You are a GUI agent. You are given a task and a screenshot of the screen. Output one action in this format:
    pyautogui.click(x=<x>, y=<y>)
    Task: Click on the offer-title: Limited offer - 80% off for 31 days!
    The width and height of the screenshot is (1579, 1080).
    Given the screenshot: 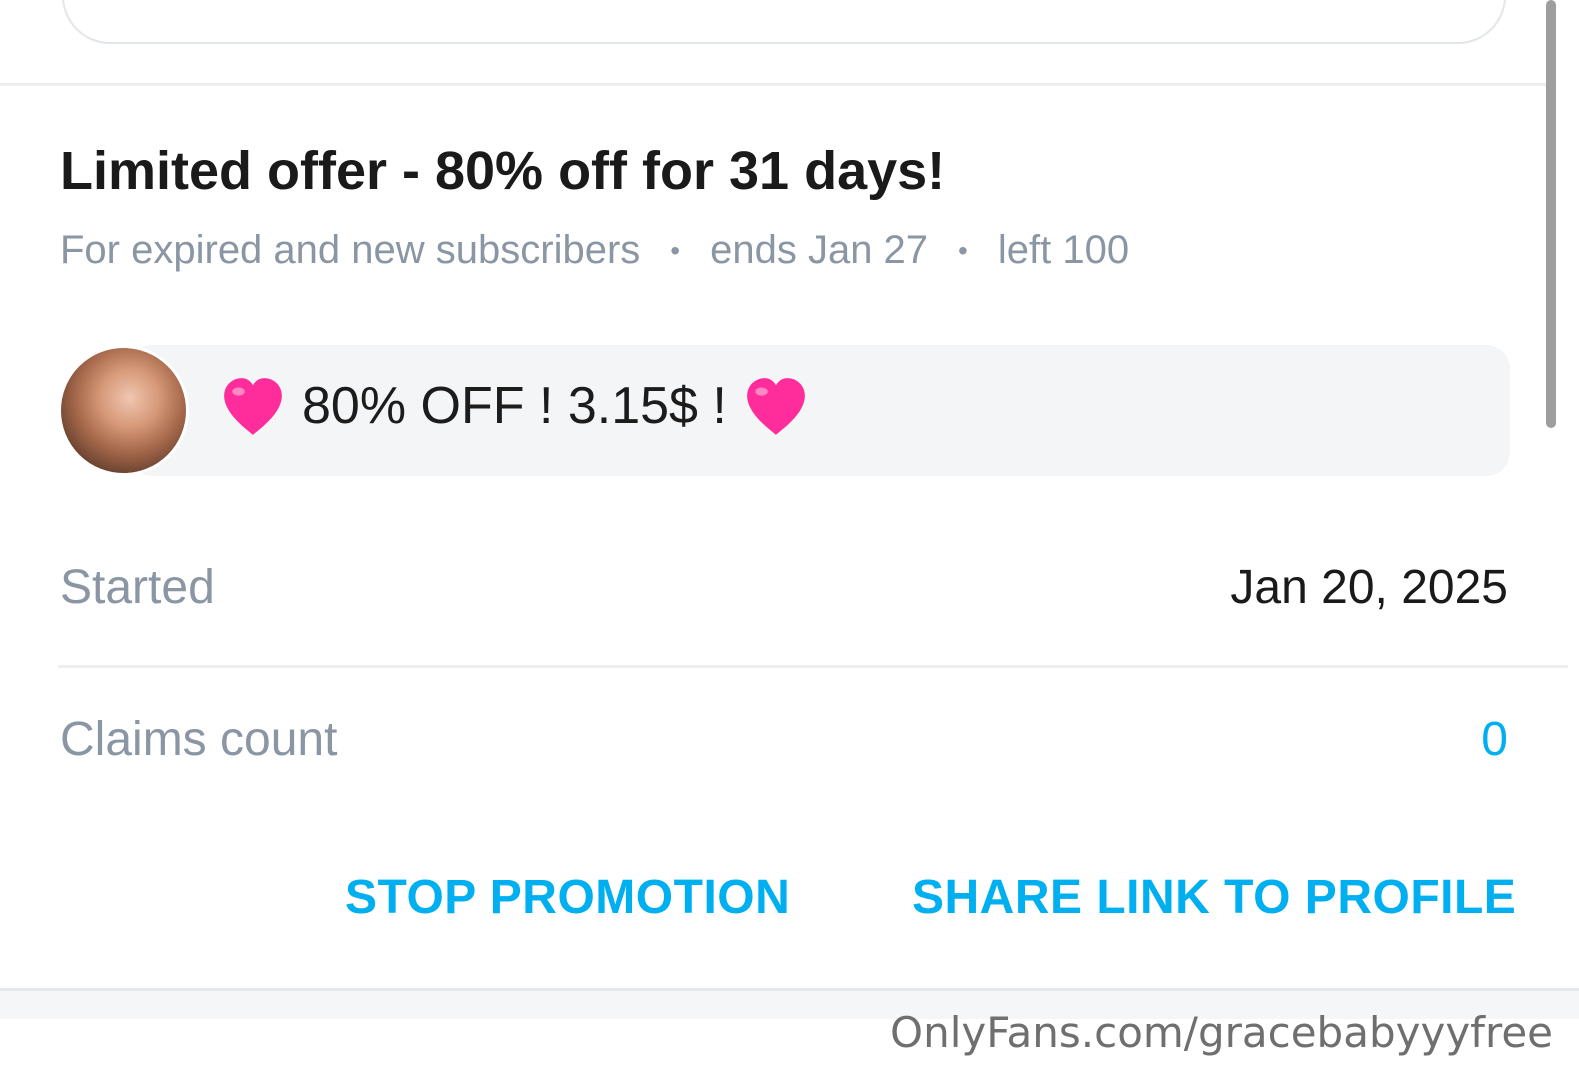 What is the action you would take?
    pyautogui.click(x=503, y=171)
    